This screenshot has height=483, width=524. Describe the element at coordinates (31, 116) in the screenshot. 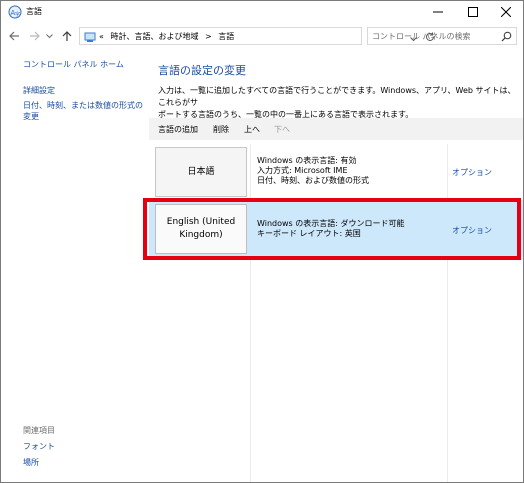

I see `link-line: 変更` at that location.